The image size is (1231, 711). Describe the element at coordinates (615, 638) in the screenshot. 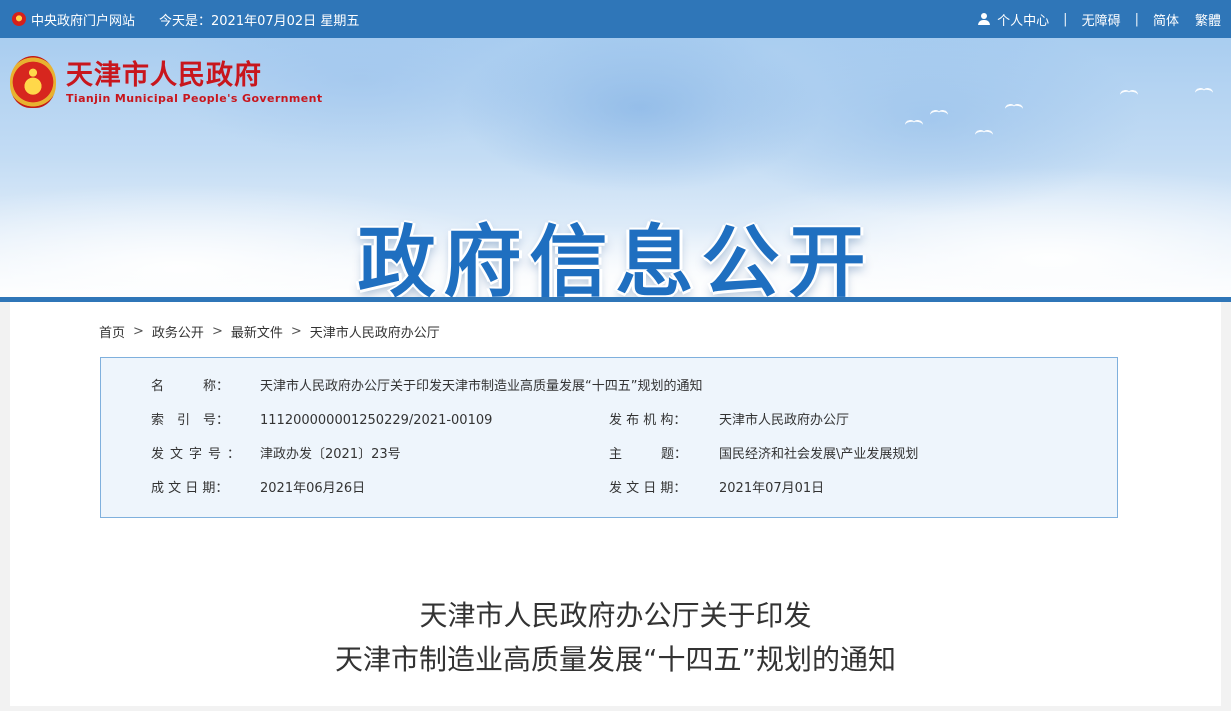

I see `document-title: 天津市人民政府办公厅关于印发 天津市制造业高质量发展“十四五”规划的通知` at that location.